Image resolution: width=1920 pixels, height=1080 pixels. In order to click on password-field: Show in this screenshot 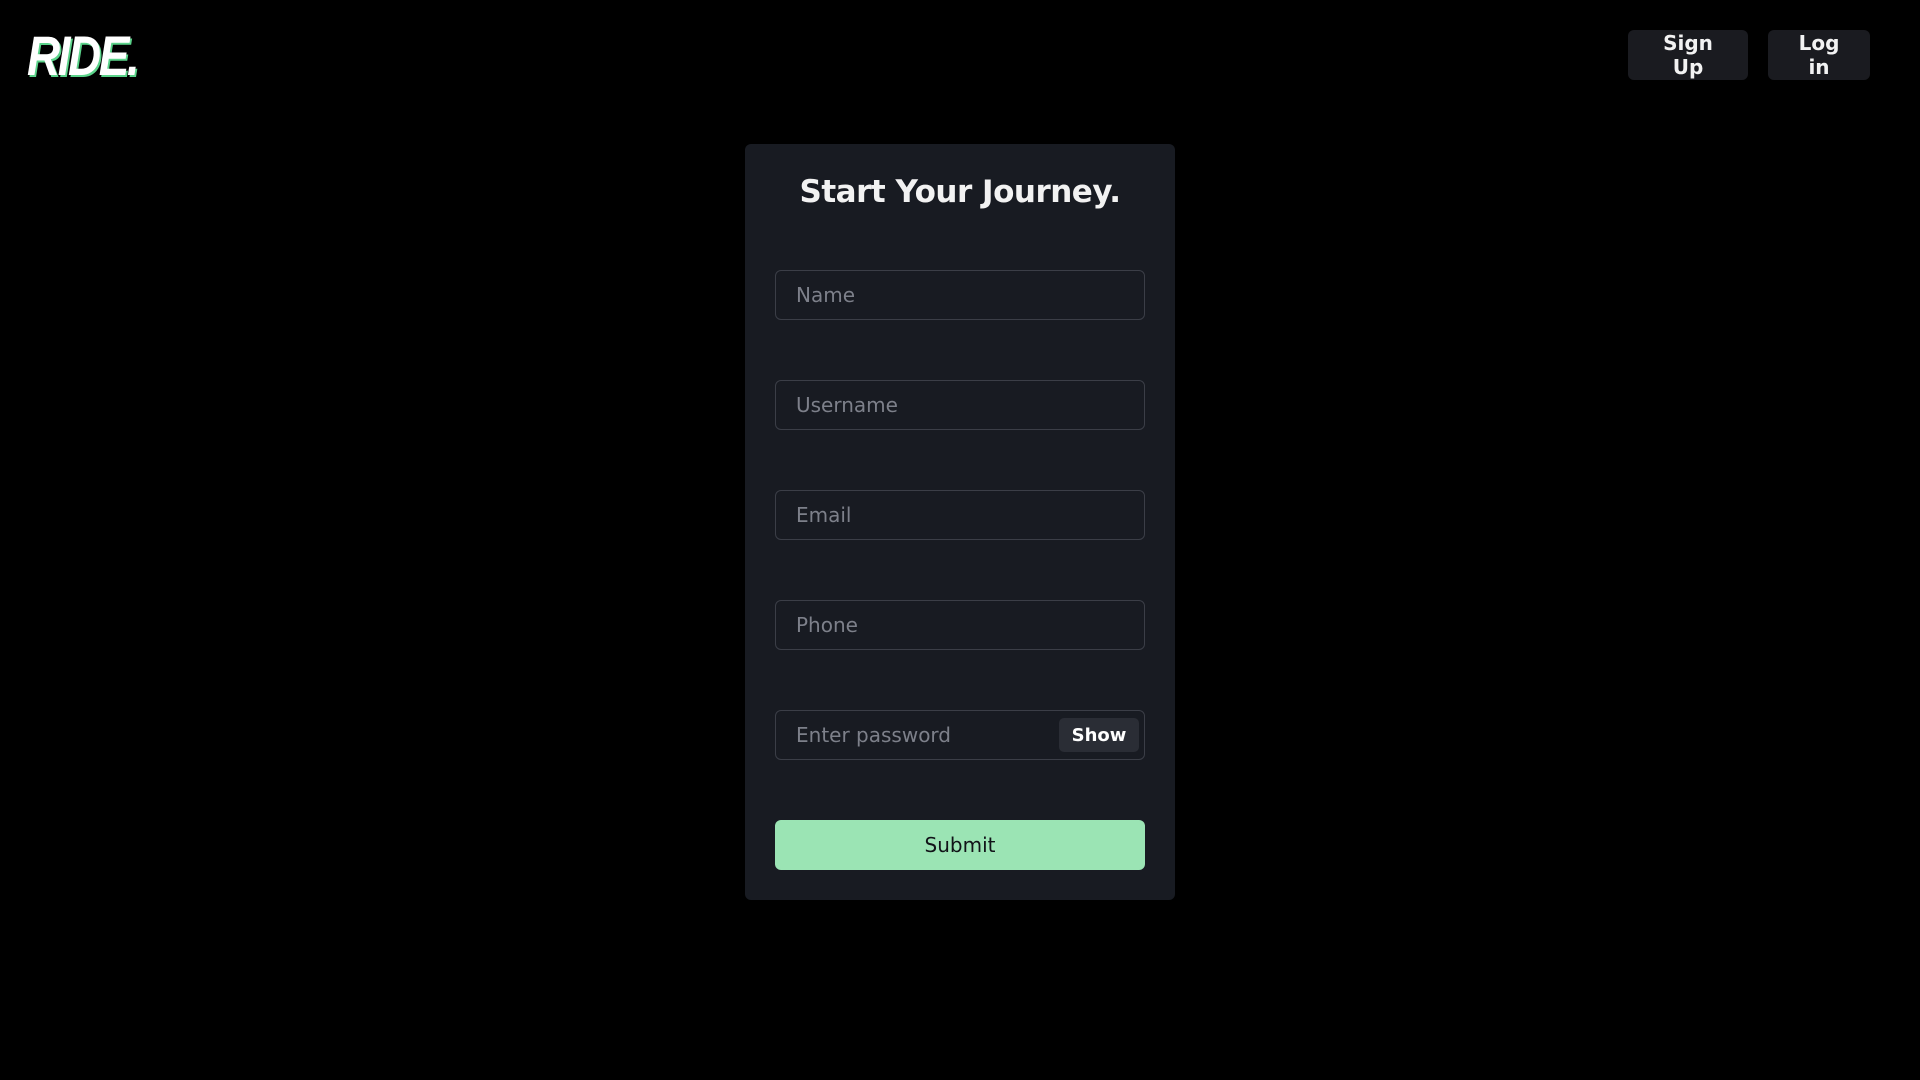, I will do `click(960, 735)`.